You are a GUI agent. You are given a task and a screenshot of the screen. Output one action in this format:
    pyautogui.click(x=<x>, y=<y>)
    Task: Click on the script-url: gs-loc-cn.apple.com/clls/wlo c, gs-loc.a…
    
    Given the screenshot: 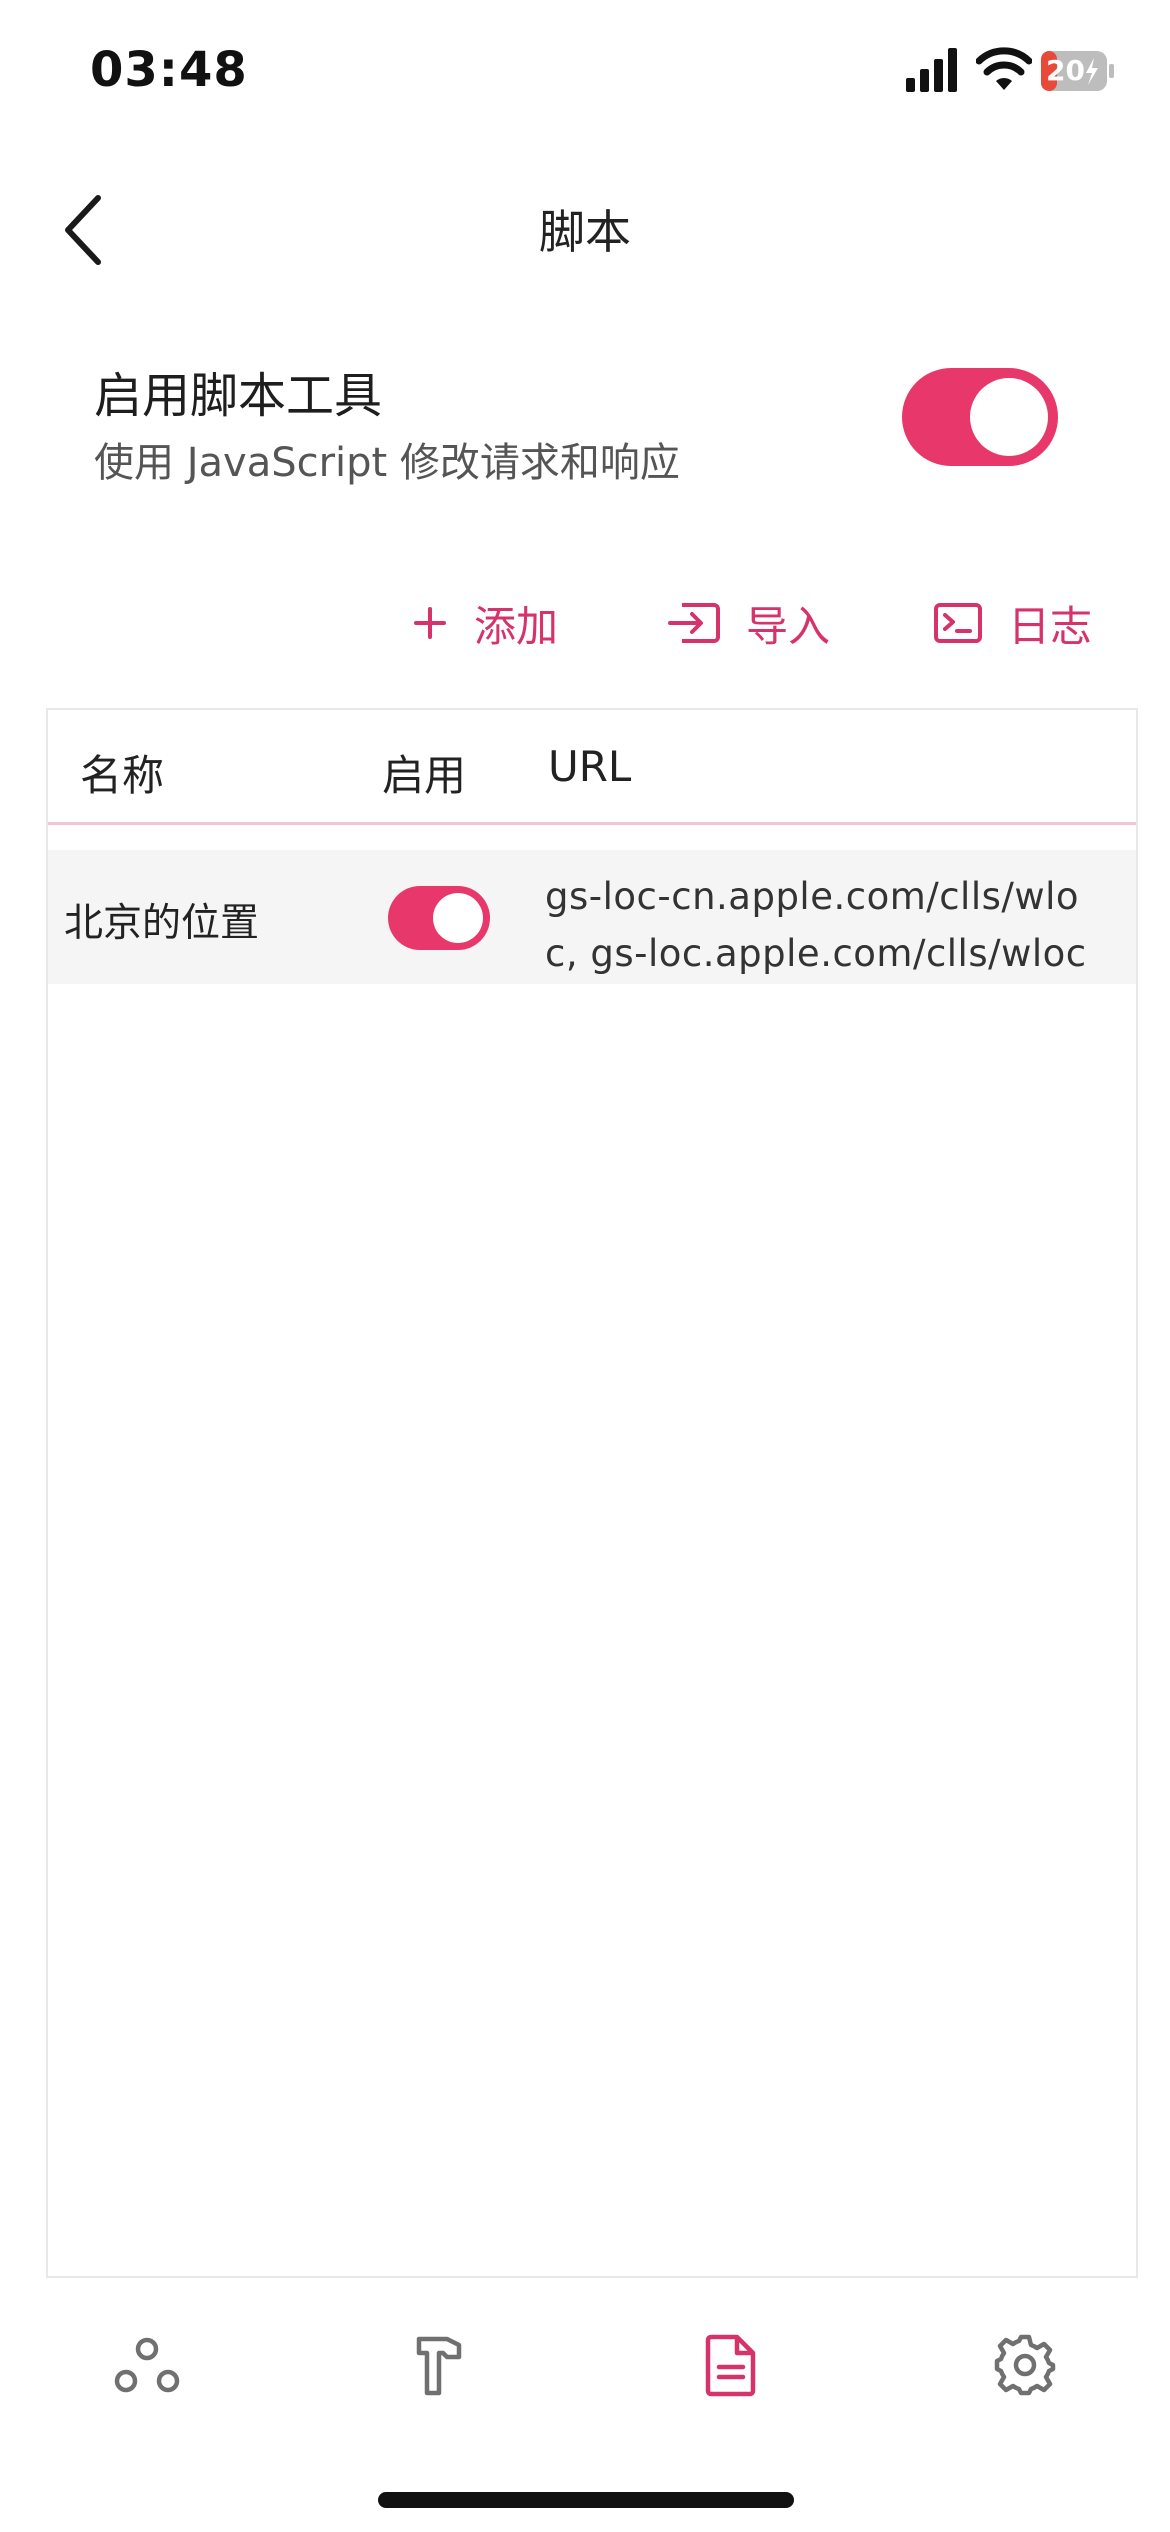 What is the action you would take?
    pyautogui.click(x=837, y=925)
    